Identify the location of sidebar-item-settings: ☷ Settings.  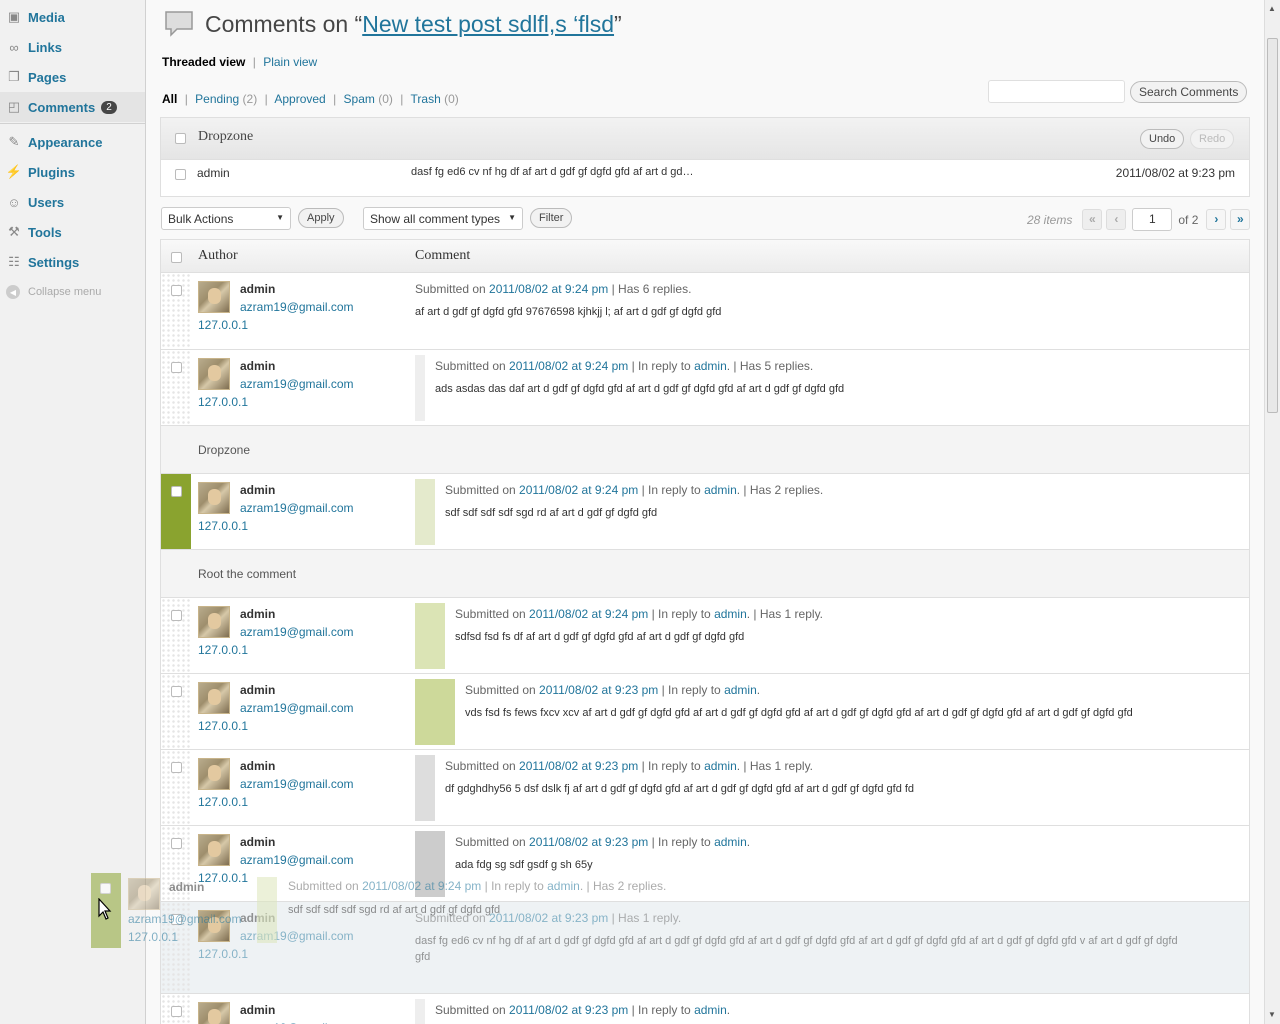
(72, 262).